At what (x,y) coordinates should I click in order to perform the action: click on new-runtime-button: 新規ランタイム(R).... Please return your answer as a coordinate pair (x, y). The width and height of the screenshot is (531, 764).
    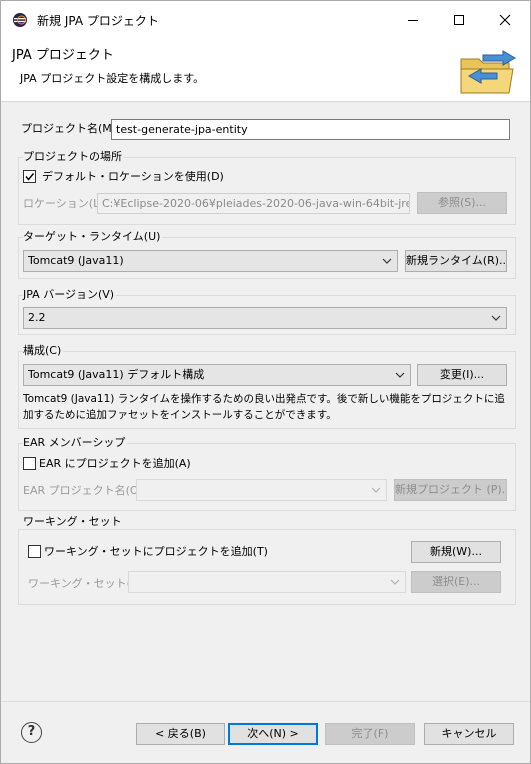
    Looking at the image, I should click on (456, 261).